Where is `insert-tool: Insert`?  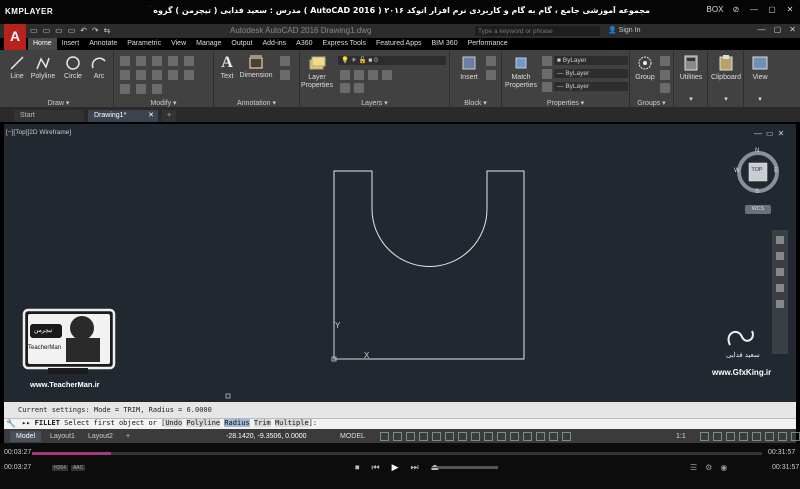
insert-tool: Insert is located at coordinates (469, 67).